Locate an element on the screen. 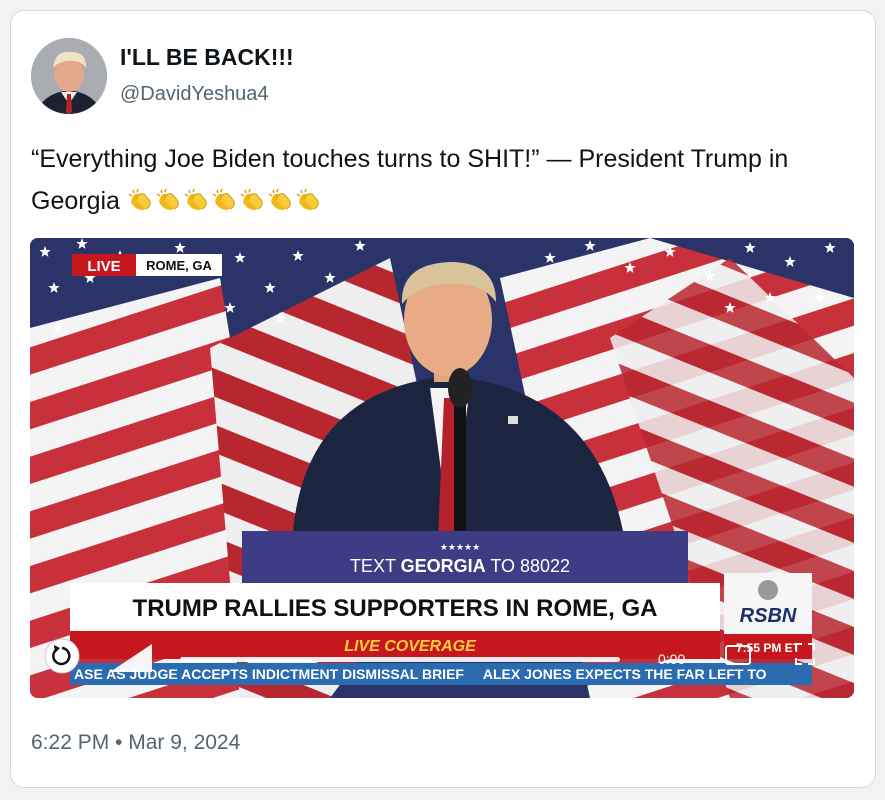 The image size is (885, 800). live-badge-label: LIVE is located at coordinates (103, 266).